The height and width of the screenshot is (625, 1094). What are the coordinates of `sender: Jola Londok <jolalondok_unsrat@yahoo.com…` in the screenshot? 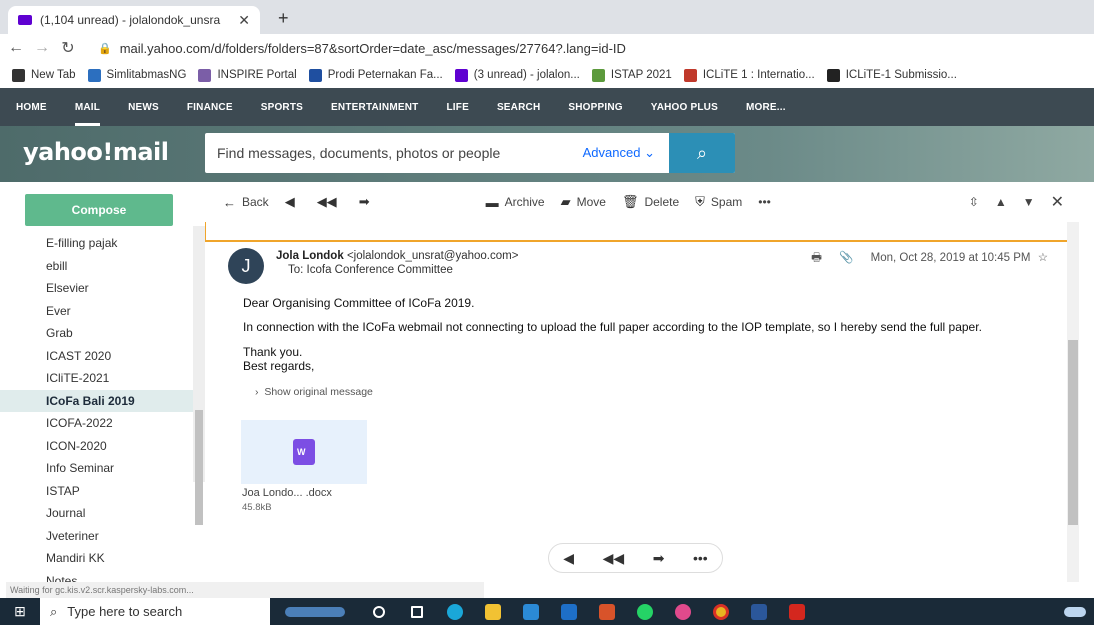 It's located at (397, 256).